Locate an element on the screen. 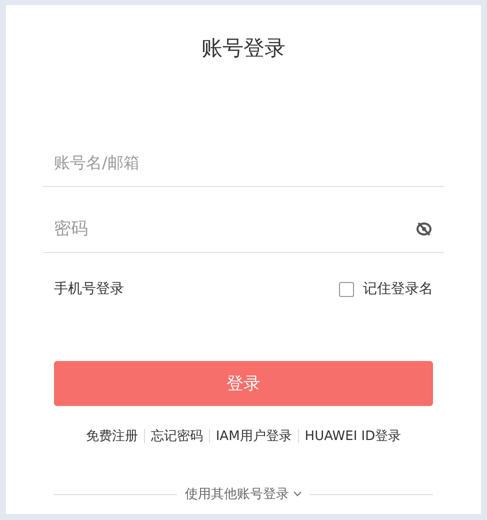 The image size is (487, 520). remember-label: 记住登录名 is located at coordinates (398, 289).